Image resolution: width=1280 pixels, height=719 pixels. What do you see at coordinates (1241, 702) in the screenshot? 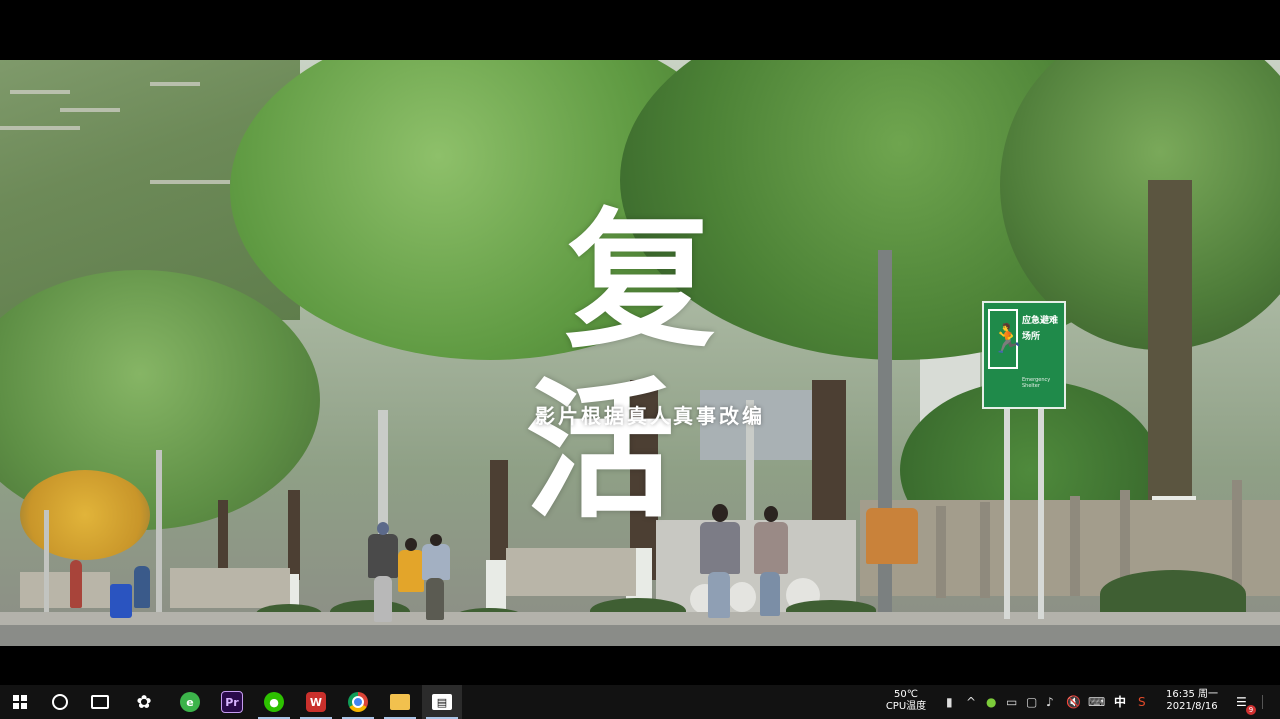
I see `action-center-icon: ☰` at bounding box center [1241, 702].